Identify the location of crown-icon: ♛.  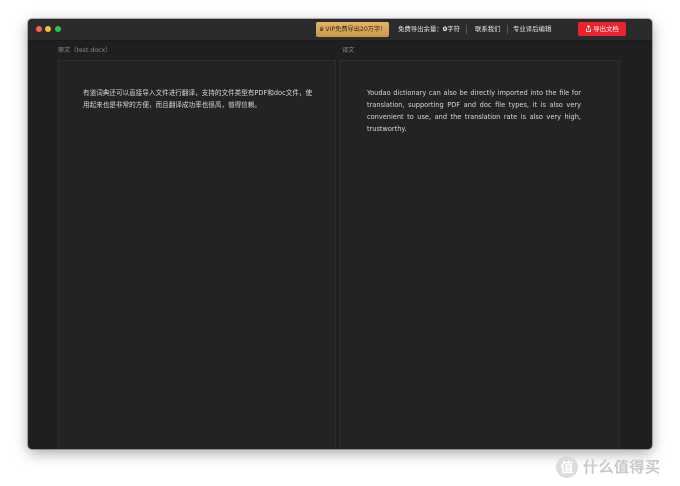
(322, 29).